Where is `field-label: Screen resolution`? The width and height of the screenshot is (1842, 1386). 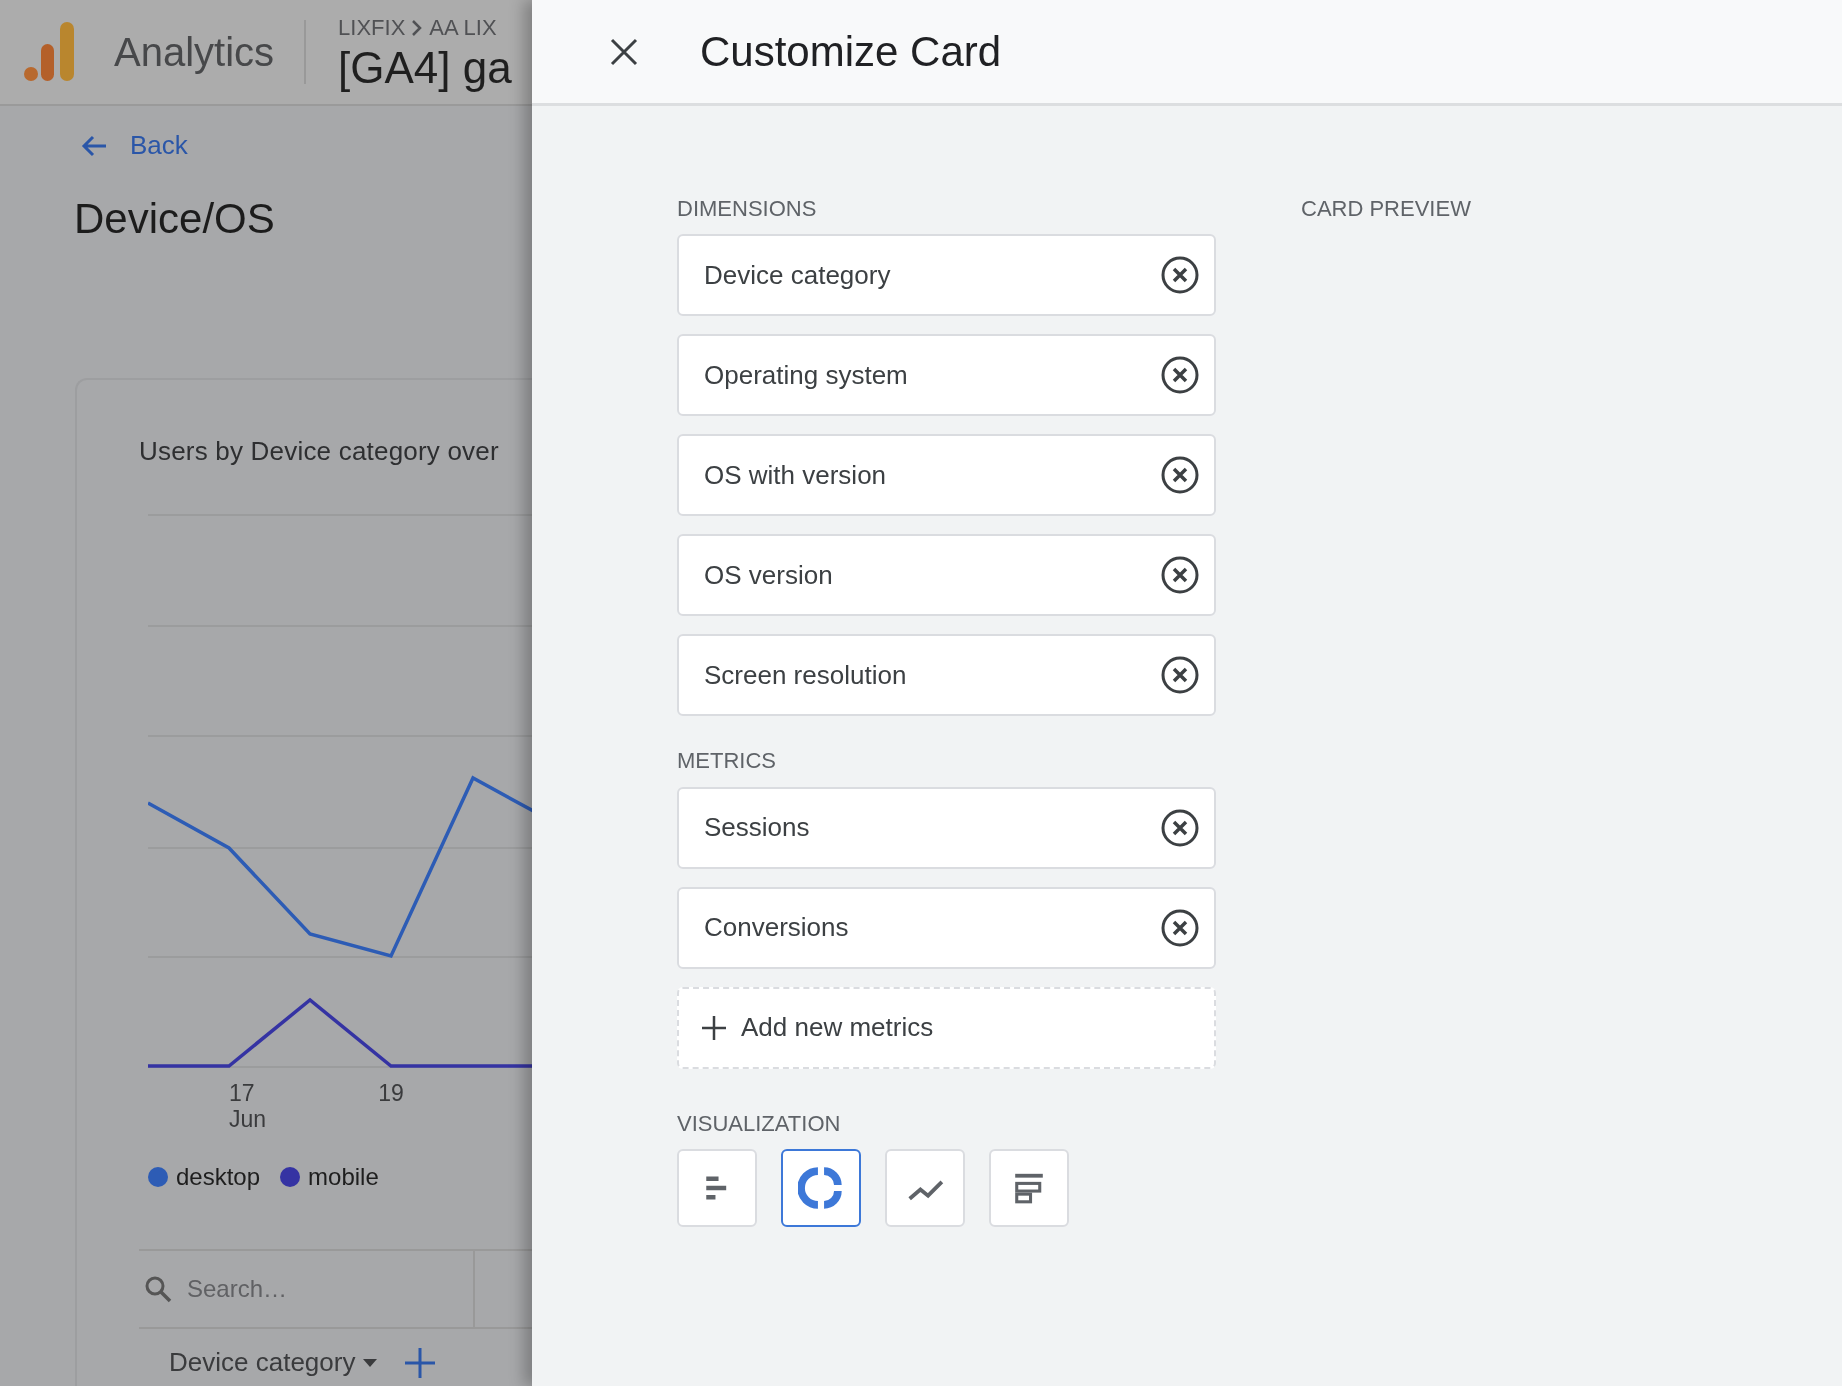 field-label: Screen resolution is located at coordinates (805, 675).